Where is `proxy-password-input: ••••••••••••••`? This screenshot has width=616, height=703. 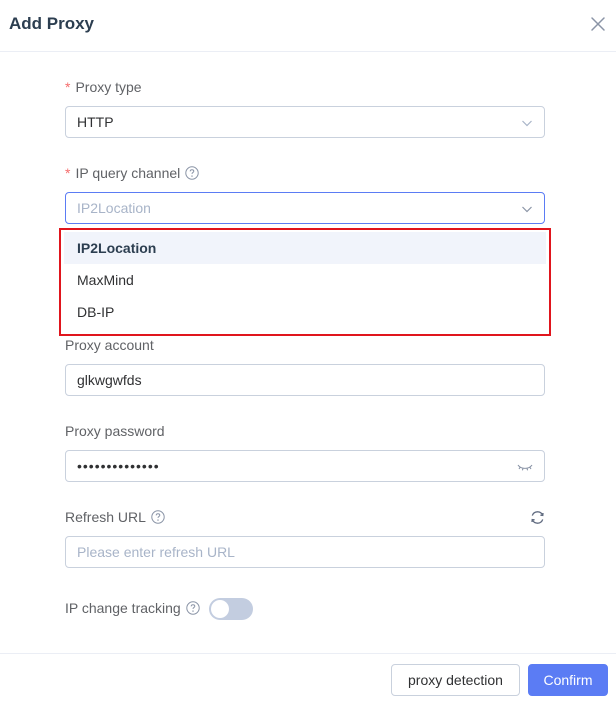 proxy-password-input: •••••••••••••• is located at coordinates (305, 466).